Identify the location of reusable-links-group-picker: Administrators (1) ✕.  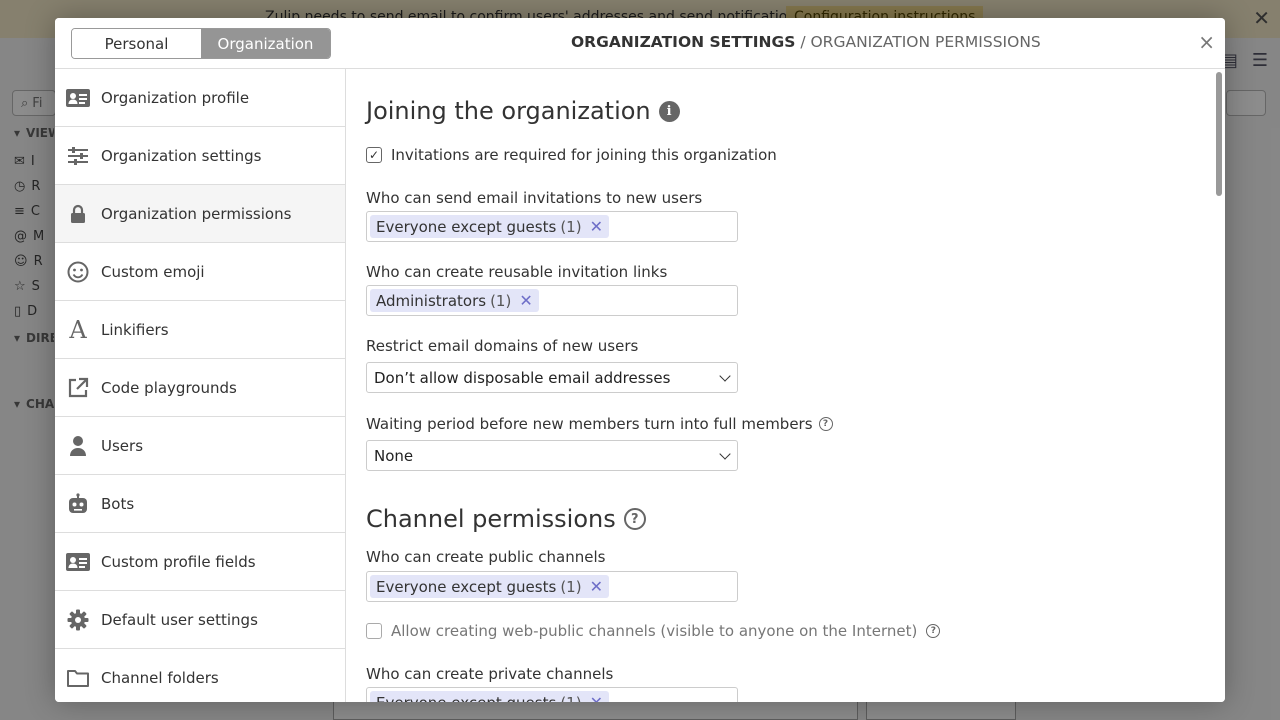
(552, 300).